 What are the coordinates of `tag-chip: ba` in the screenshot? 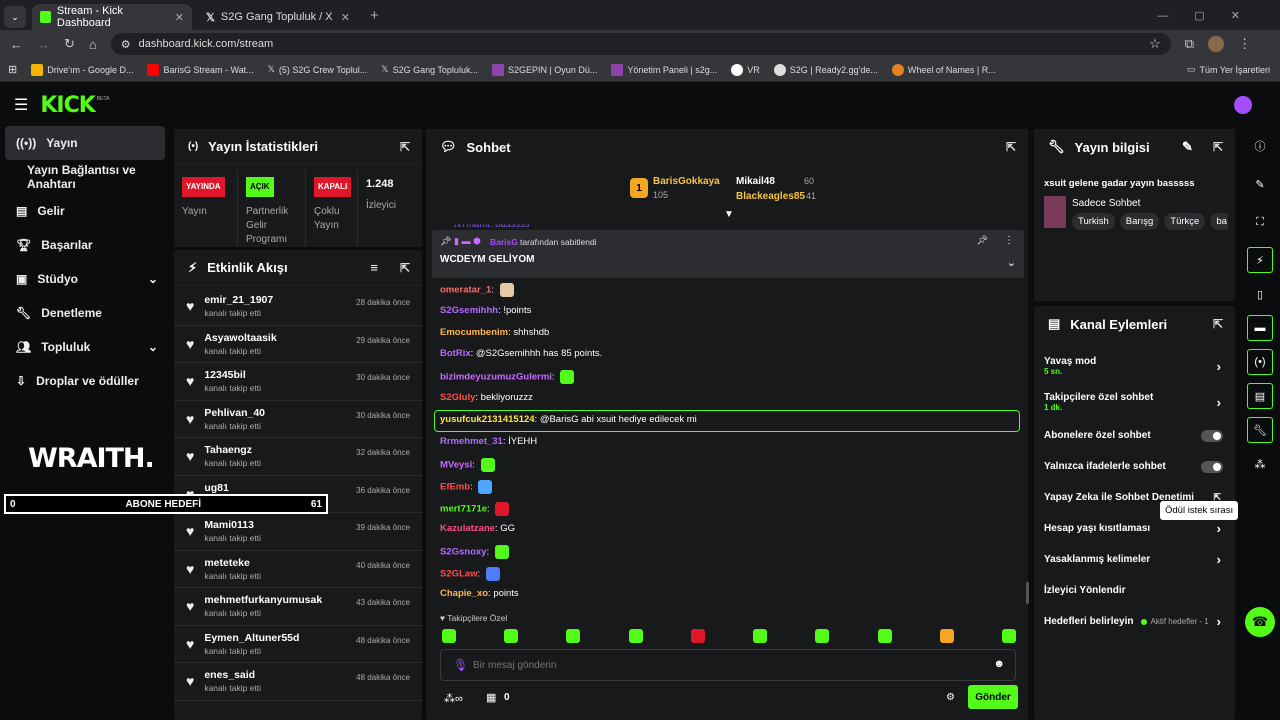 It's located at (1219, 221).